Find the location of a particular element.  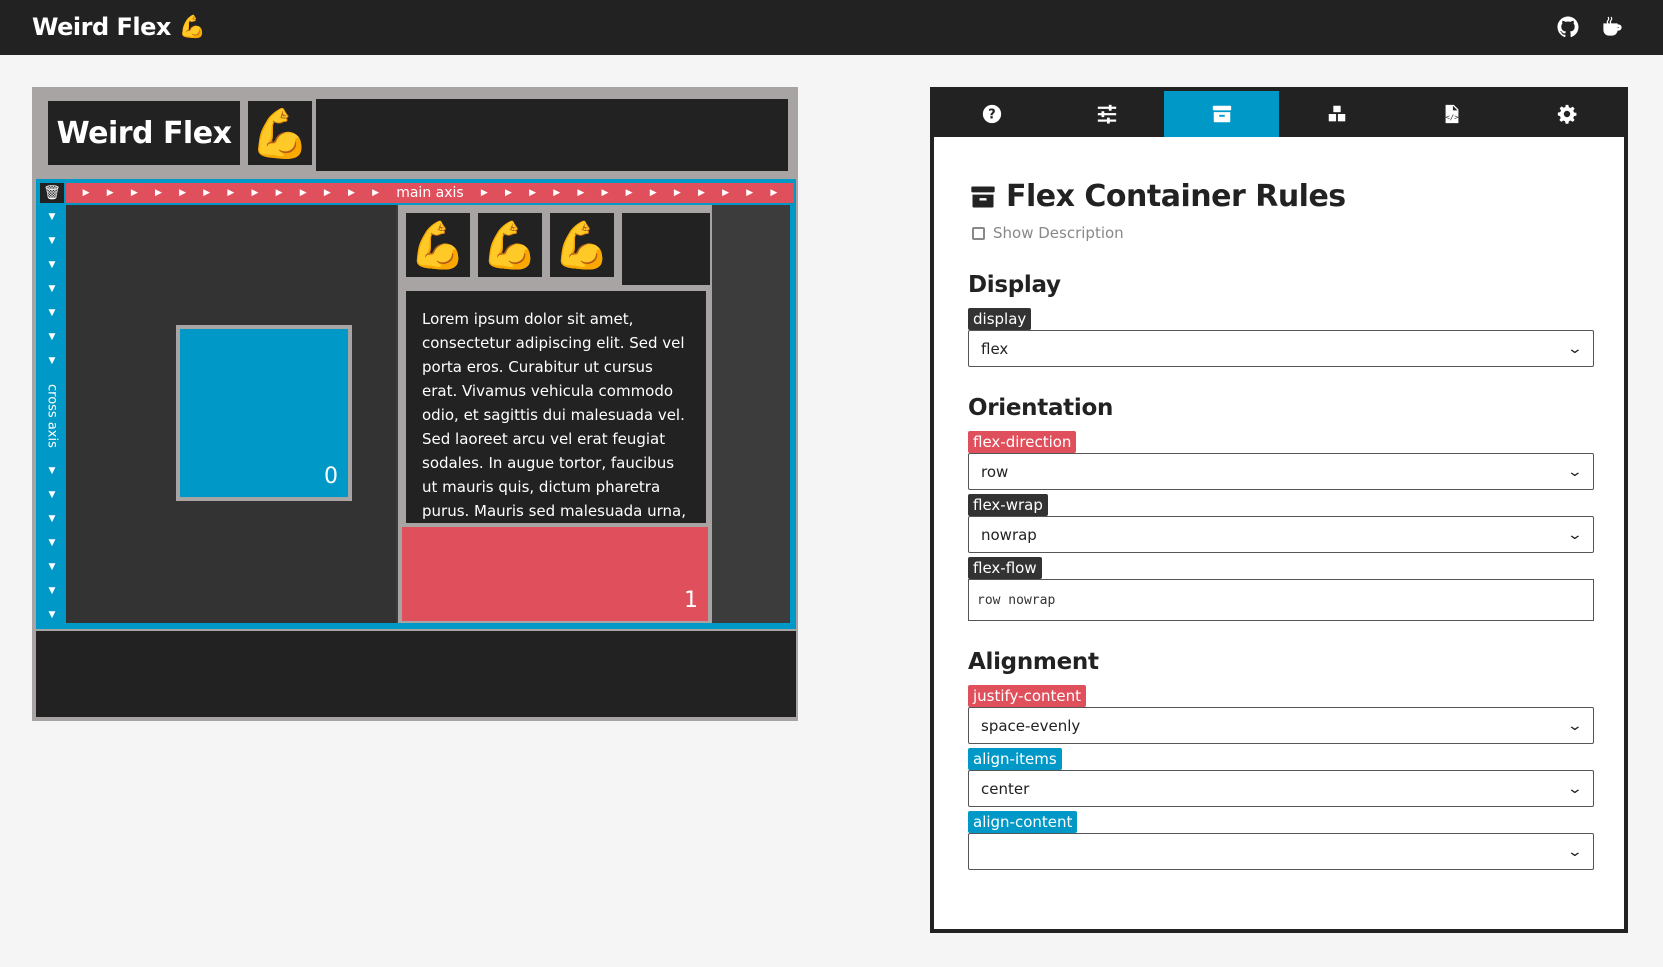

github-icon is located at coordinates (1568, 27).